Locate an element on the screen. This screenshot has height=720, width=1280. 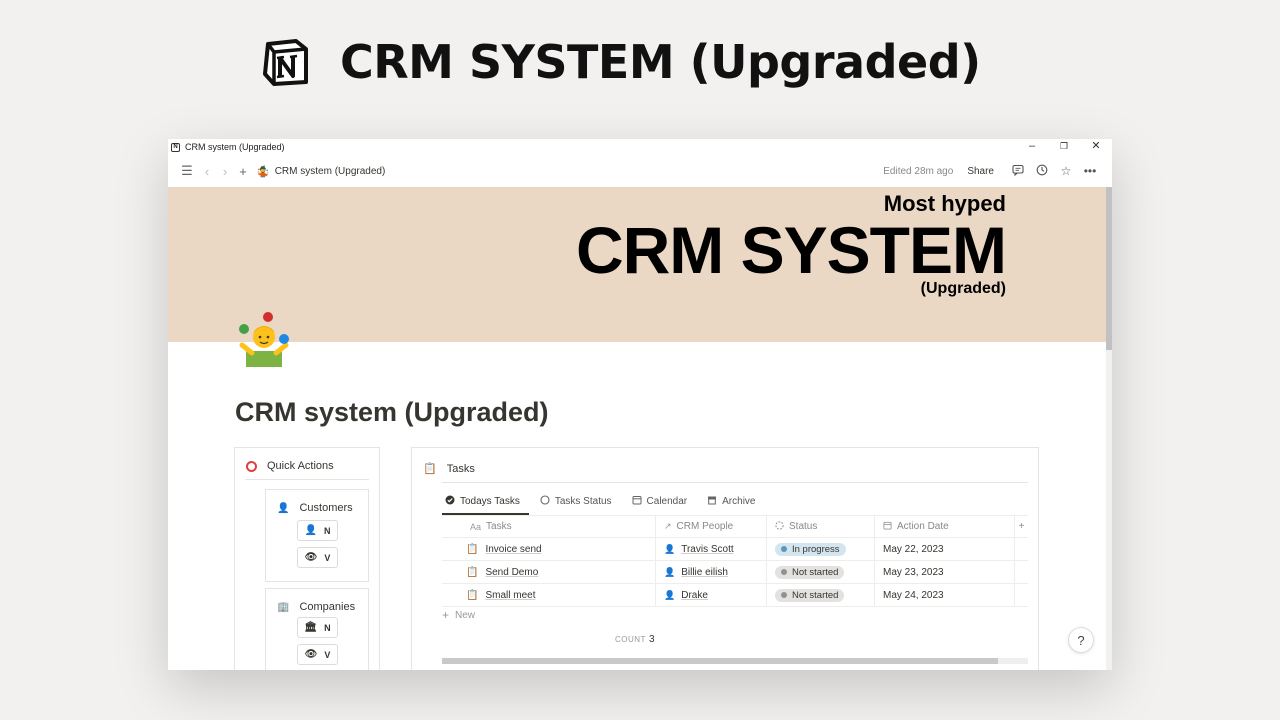
share-button: Share is located at coordinates (980, 171).